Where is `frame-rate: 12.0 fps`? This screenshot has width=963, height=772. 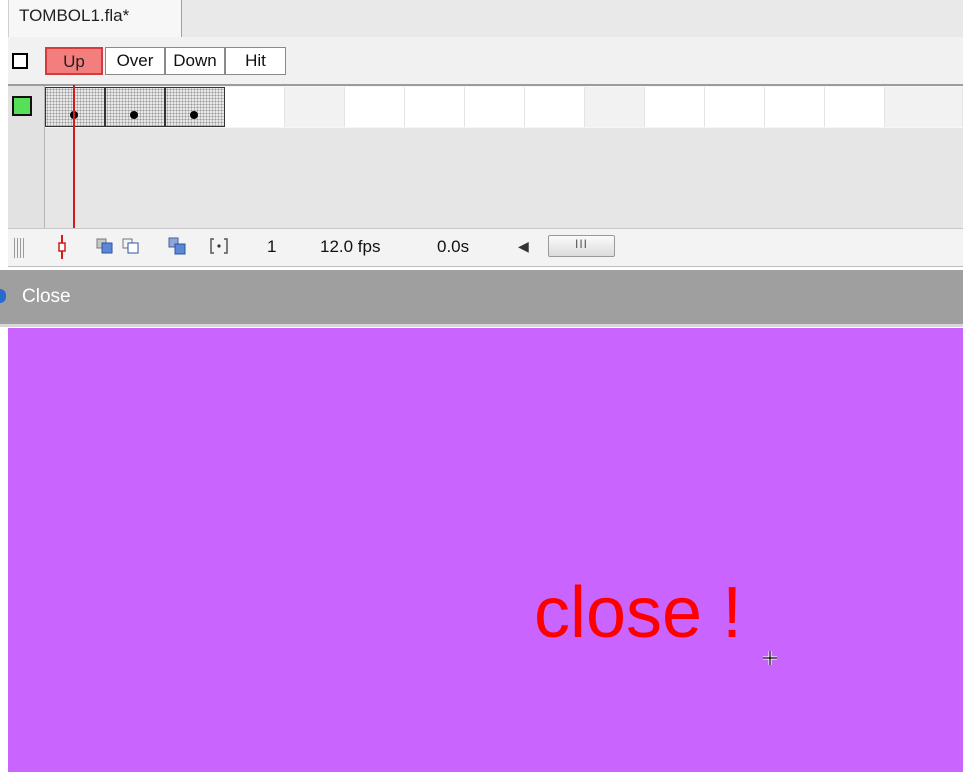 frame-rate: 12.0 fps is located at coordinates (350, 247).